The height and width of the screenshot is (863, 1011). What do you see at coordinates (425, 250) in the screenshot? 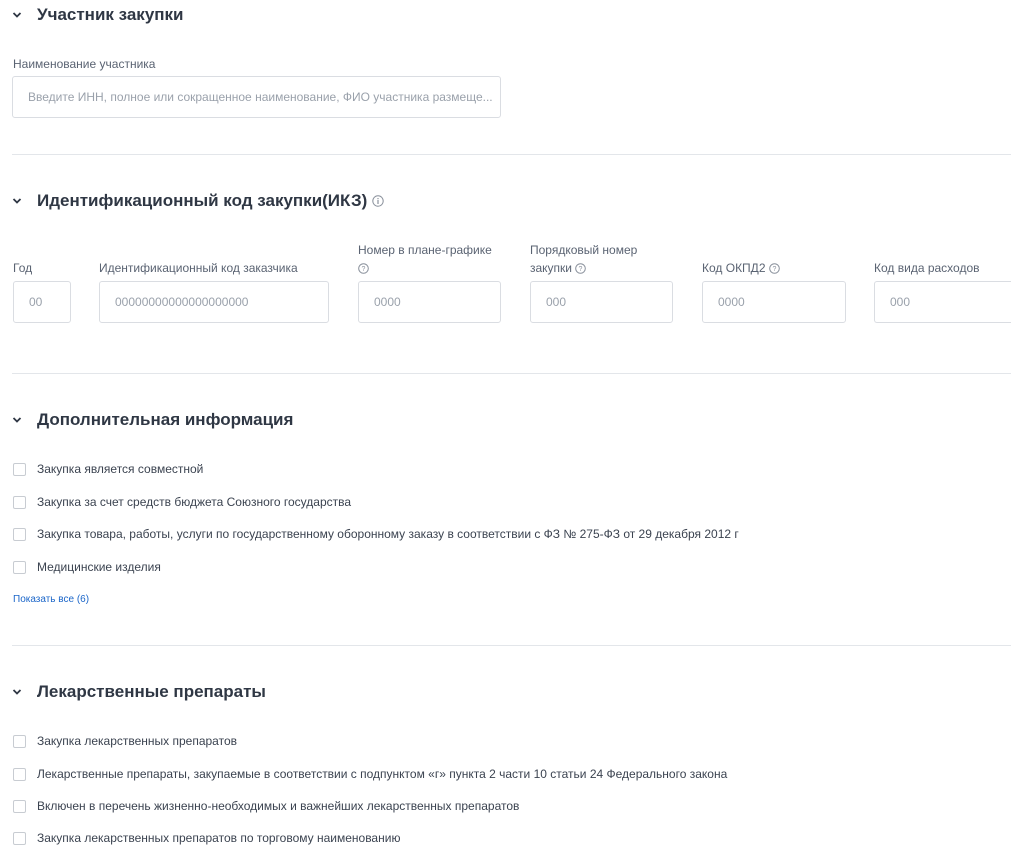
I see `ikz-plan-number-label: Номер в плане-графике` at bounding box center [425, 250].